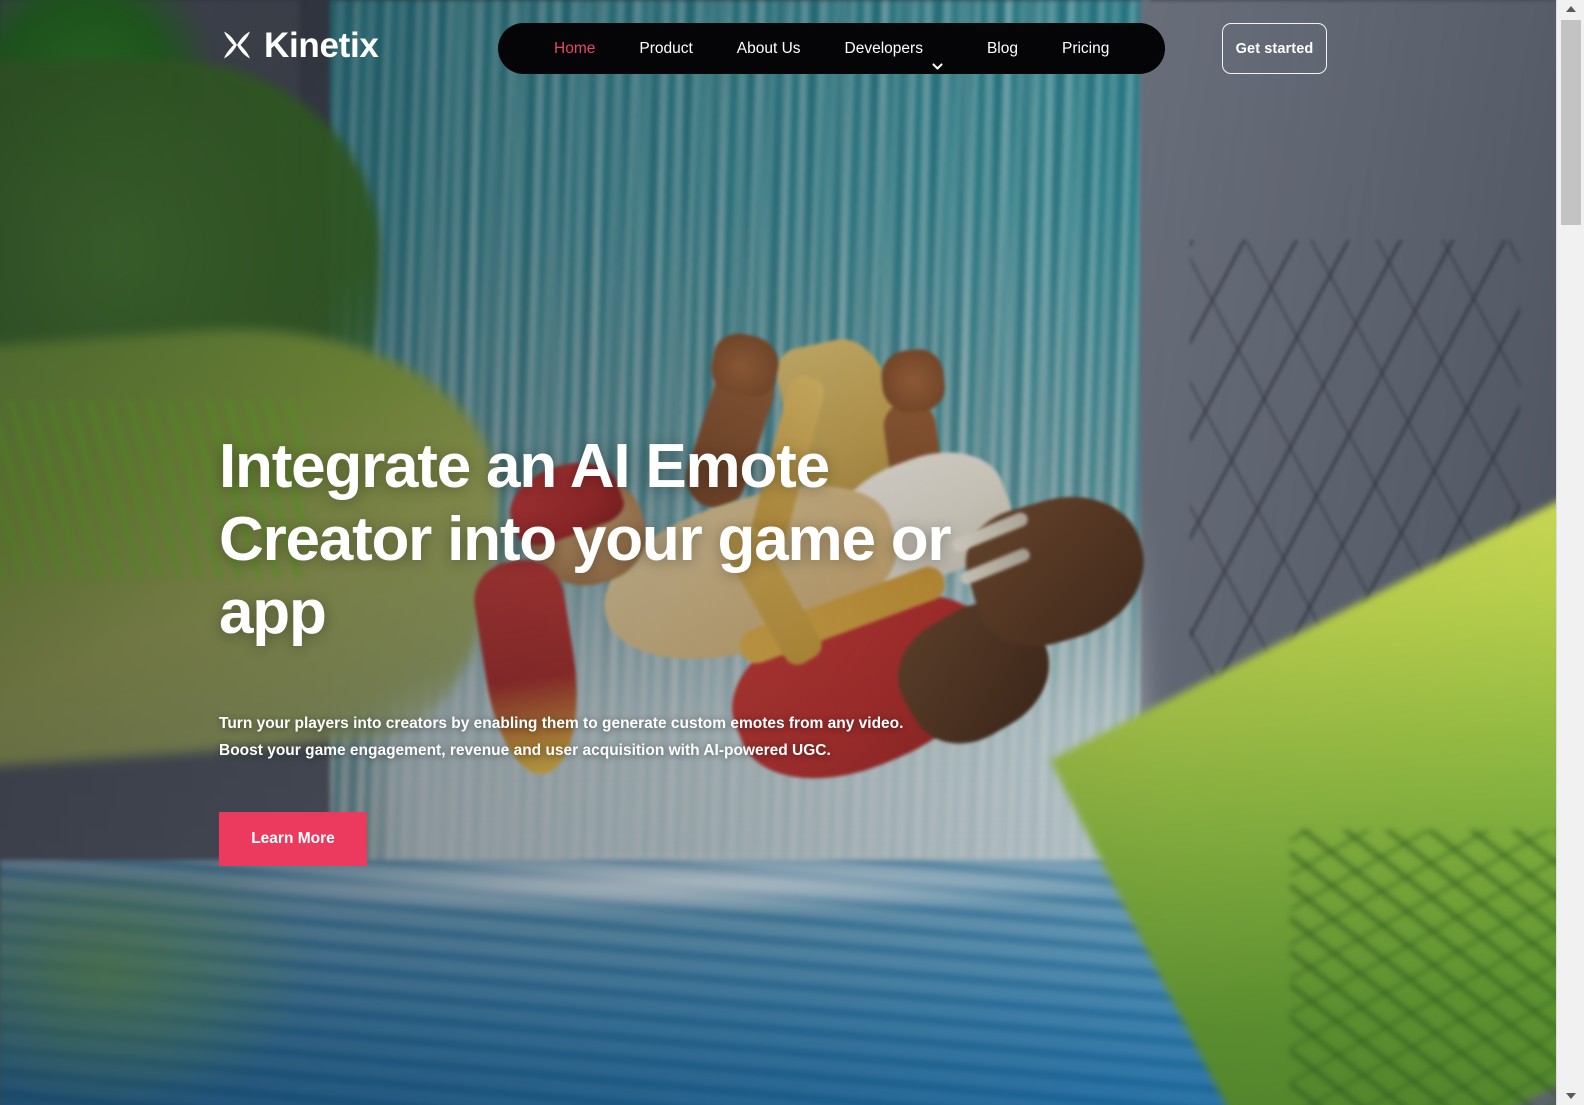 The height and width of the screenshot is (1105, 1584). I want to click on kinetix-x-logo-icon, so click(237, 45).